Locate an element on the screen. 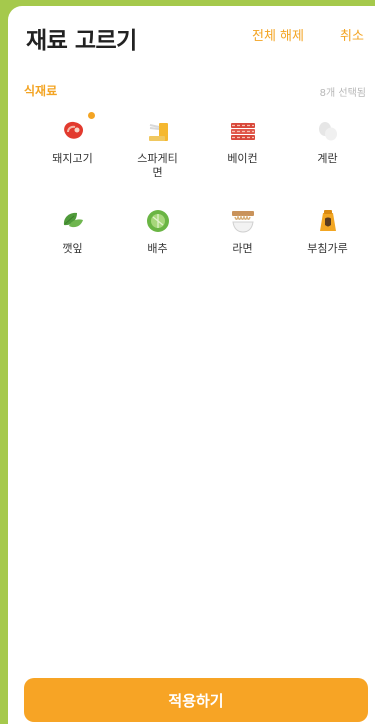 Image resolution: width=375 pixels, height=724 pixels. ingredient-label: 배추 is located at coordinates (157, 248).